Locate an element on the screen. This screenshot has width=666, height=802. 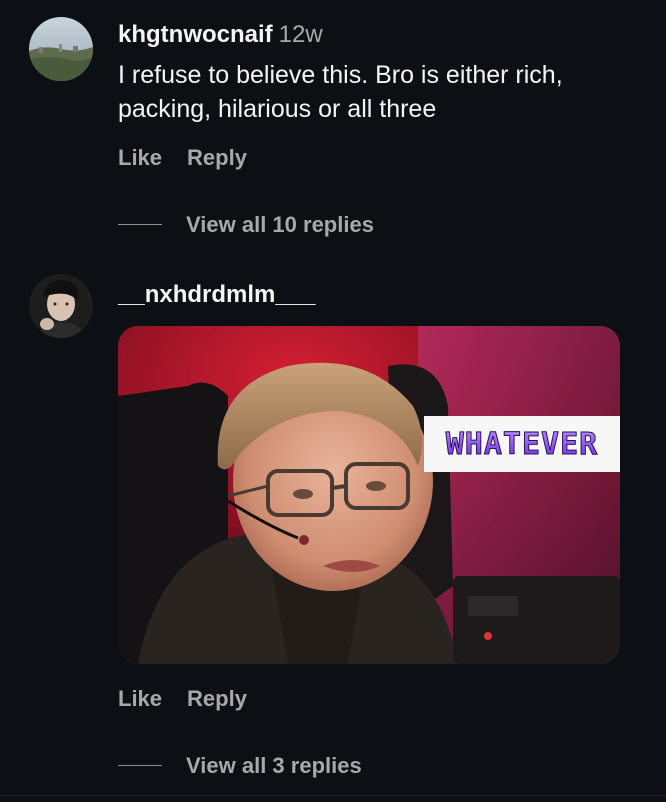
avatar-image-person is located at coordinates (61, 306).